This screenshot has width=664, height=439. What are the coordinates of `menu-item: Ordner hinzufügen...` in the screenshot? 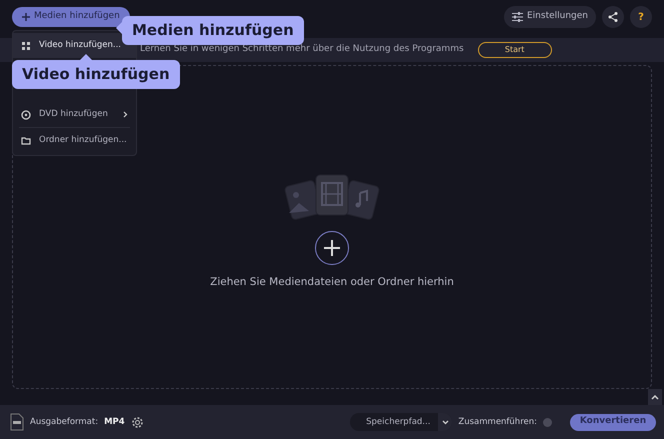 It's located at (74, 140).